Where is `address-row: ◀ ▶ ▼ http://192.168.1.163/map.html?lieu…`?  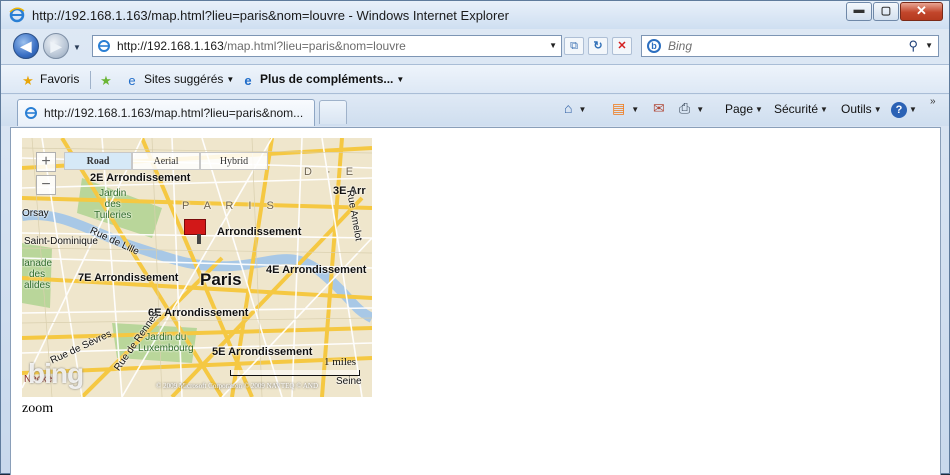
address-row: ◀ ▶ ▼ http://192.168.1.163/map.html?lieu… is located at coordinates (475, 46).